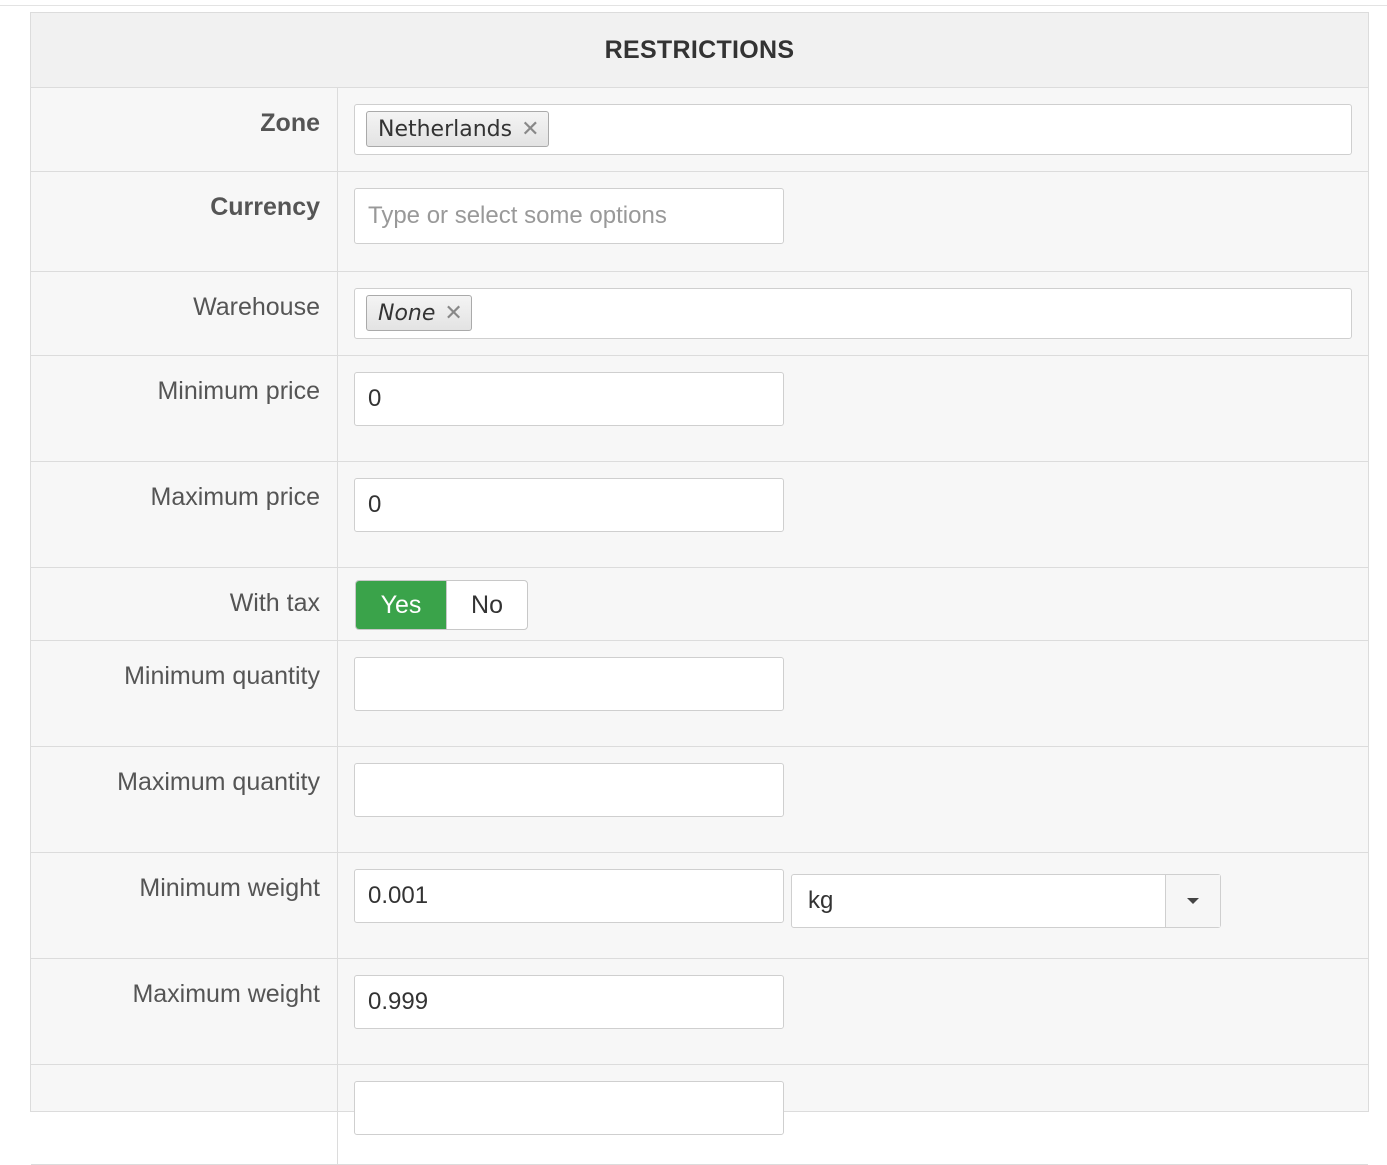 The height and width of the screenshot is (1165, 1387). I want to click on min-weight-label: Minimum weight, so click(184, 905).